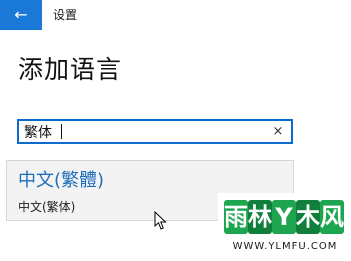 Image resolution: width=351 pixels, height=261 pixels. I want to click on watermark-char: Y, so click(284, 217).